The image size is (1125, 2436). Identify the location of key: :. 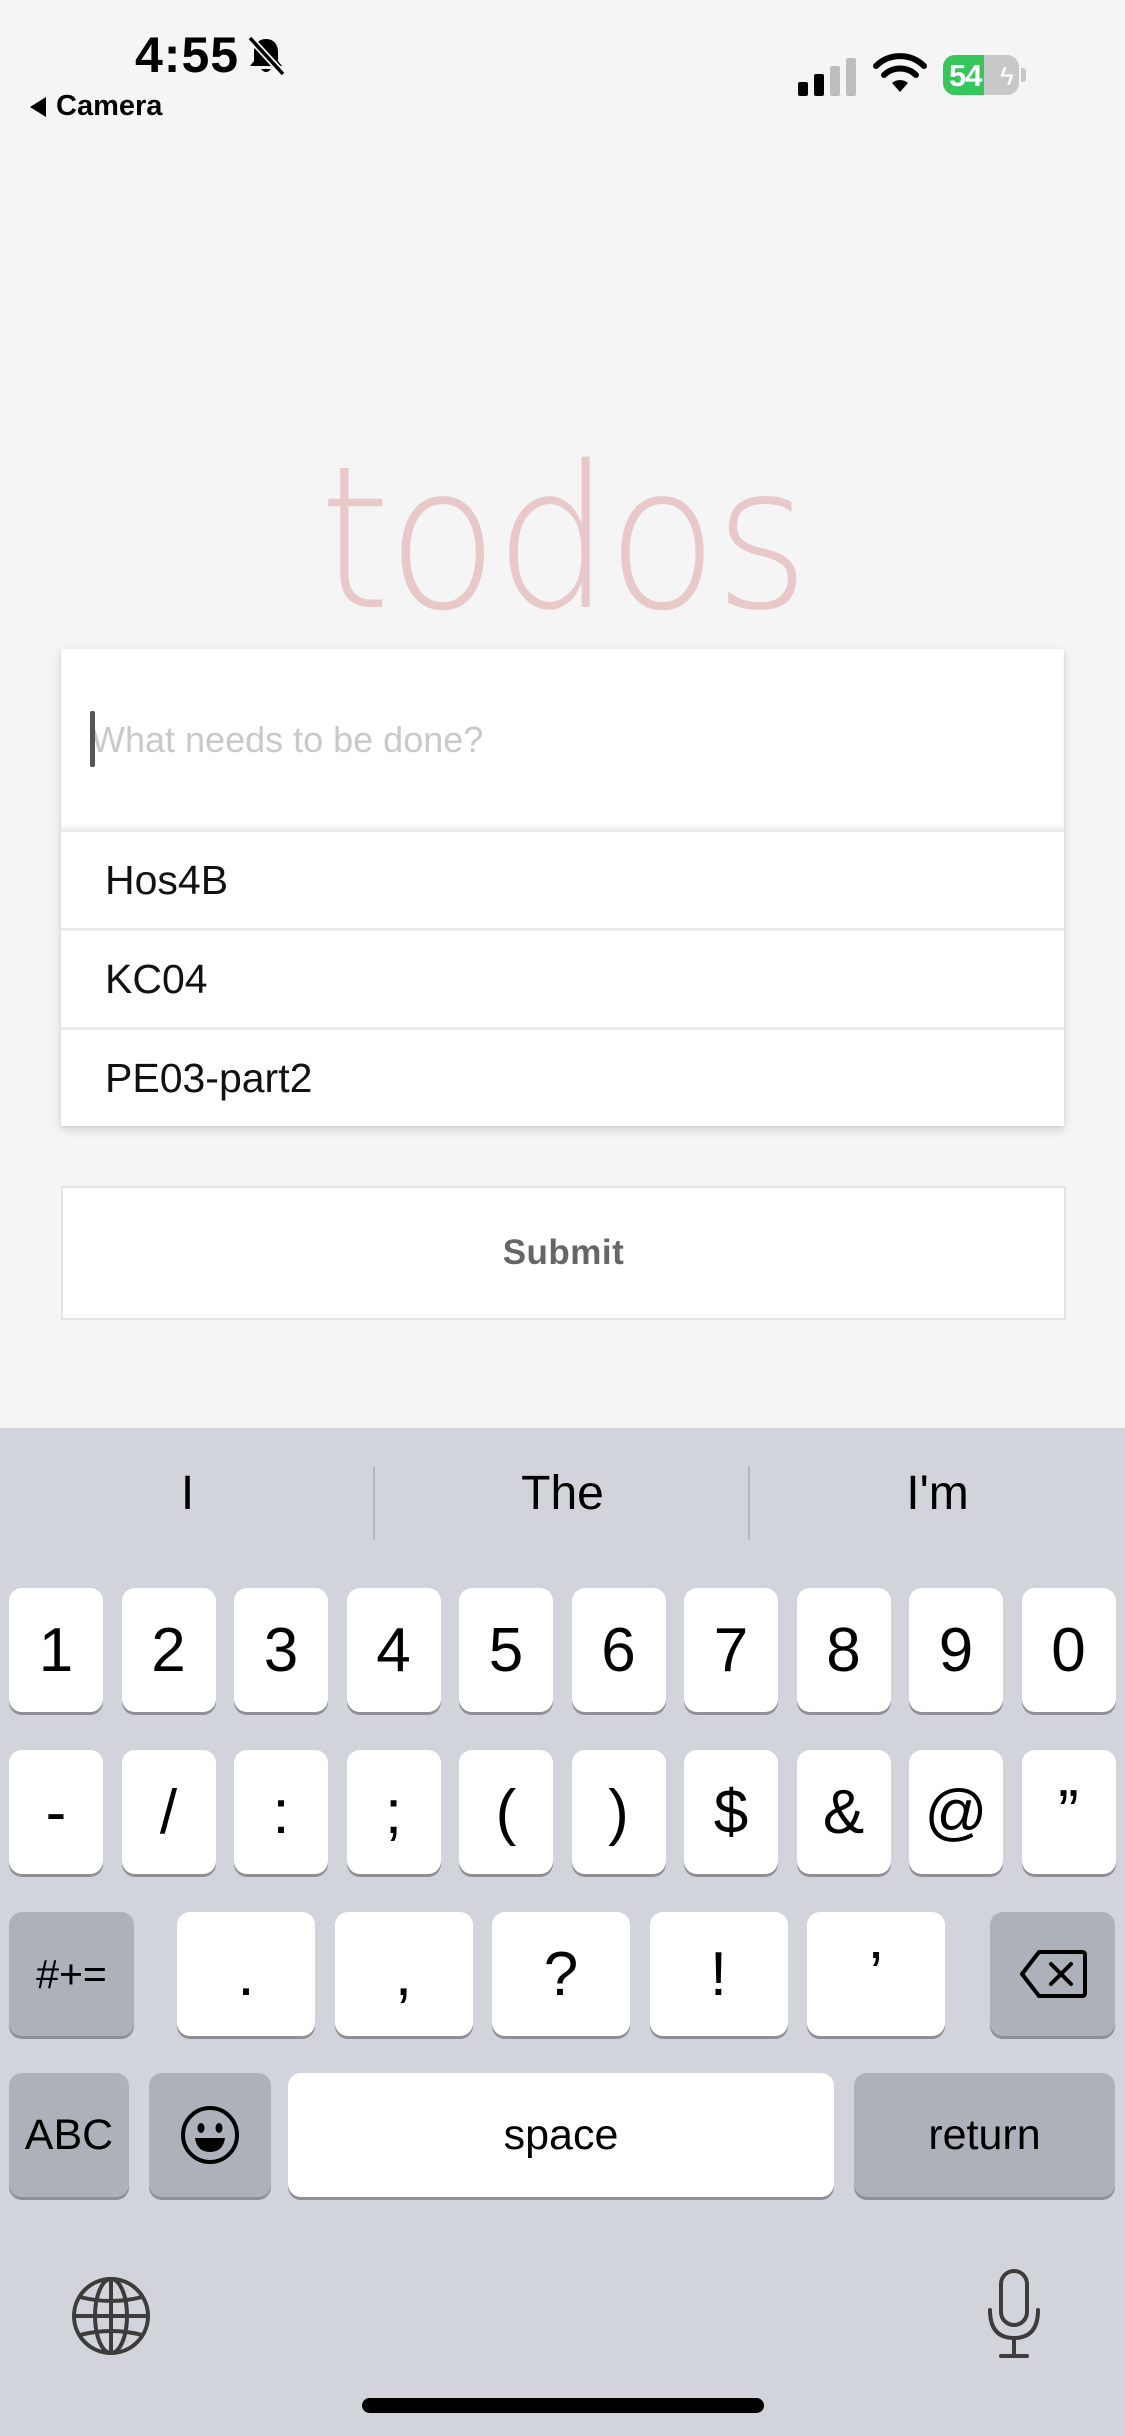
(281, 1812).